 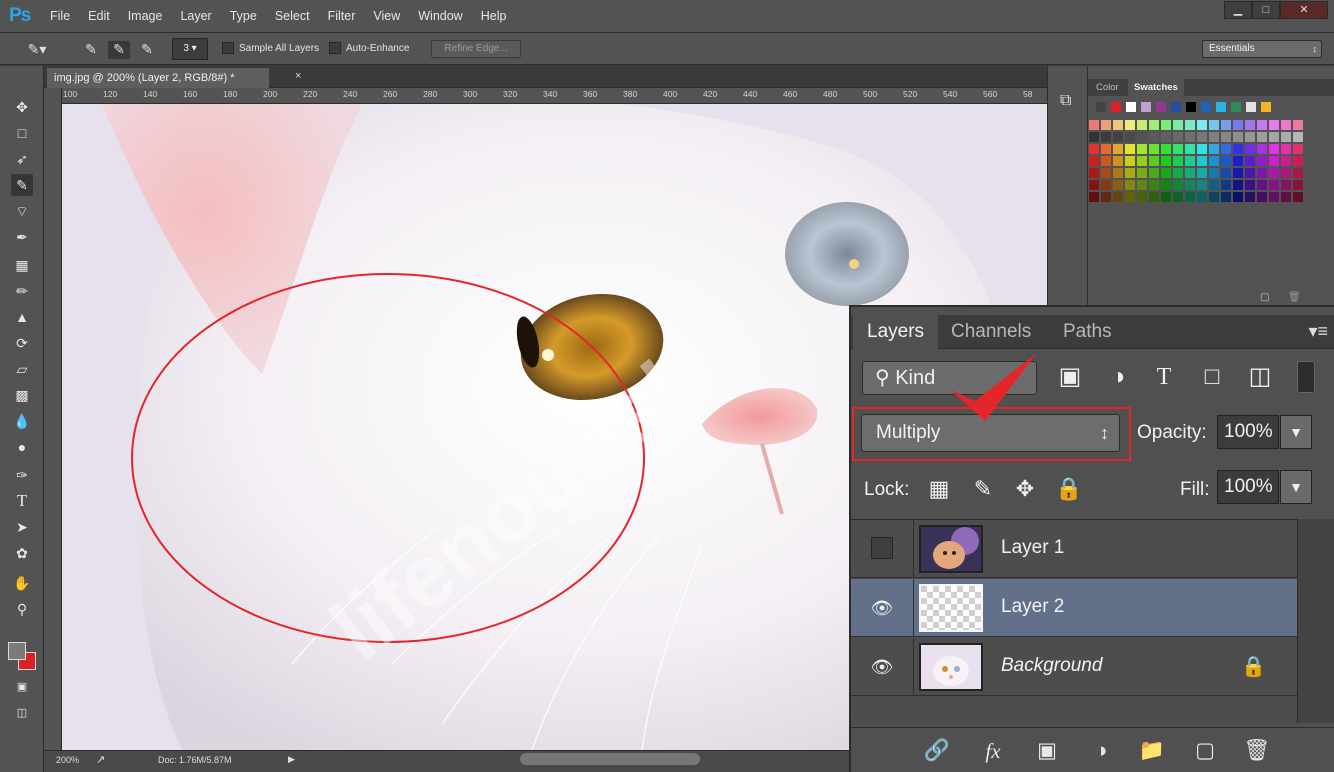 What do you see at coordinates (1101, 751) in the screenshot?
I see `adjustment-icon: ◑` at bounding box center [1101, 751].